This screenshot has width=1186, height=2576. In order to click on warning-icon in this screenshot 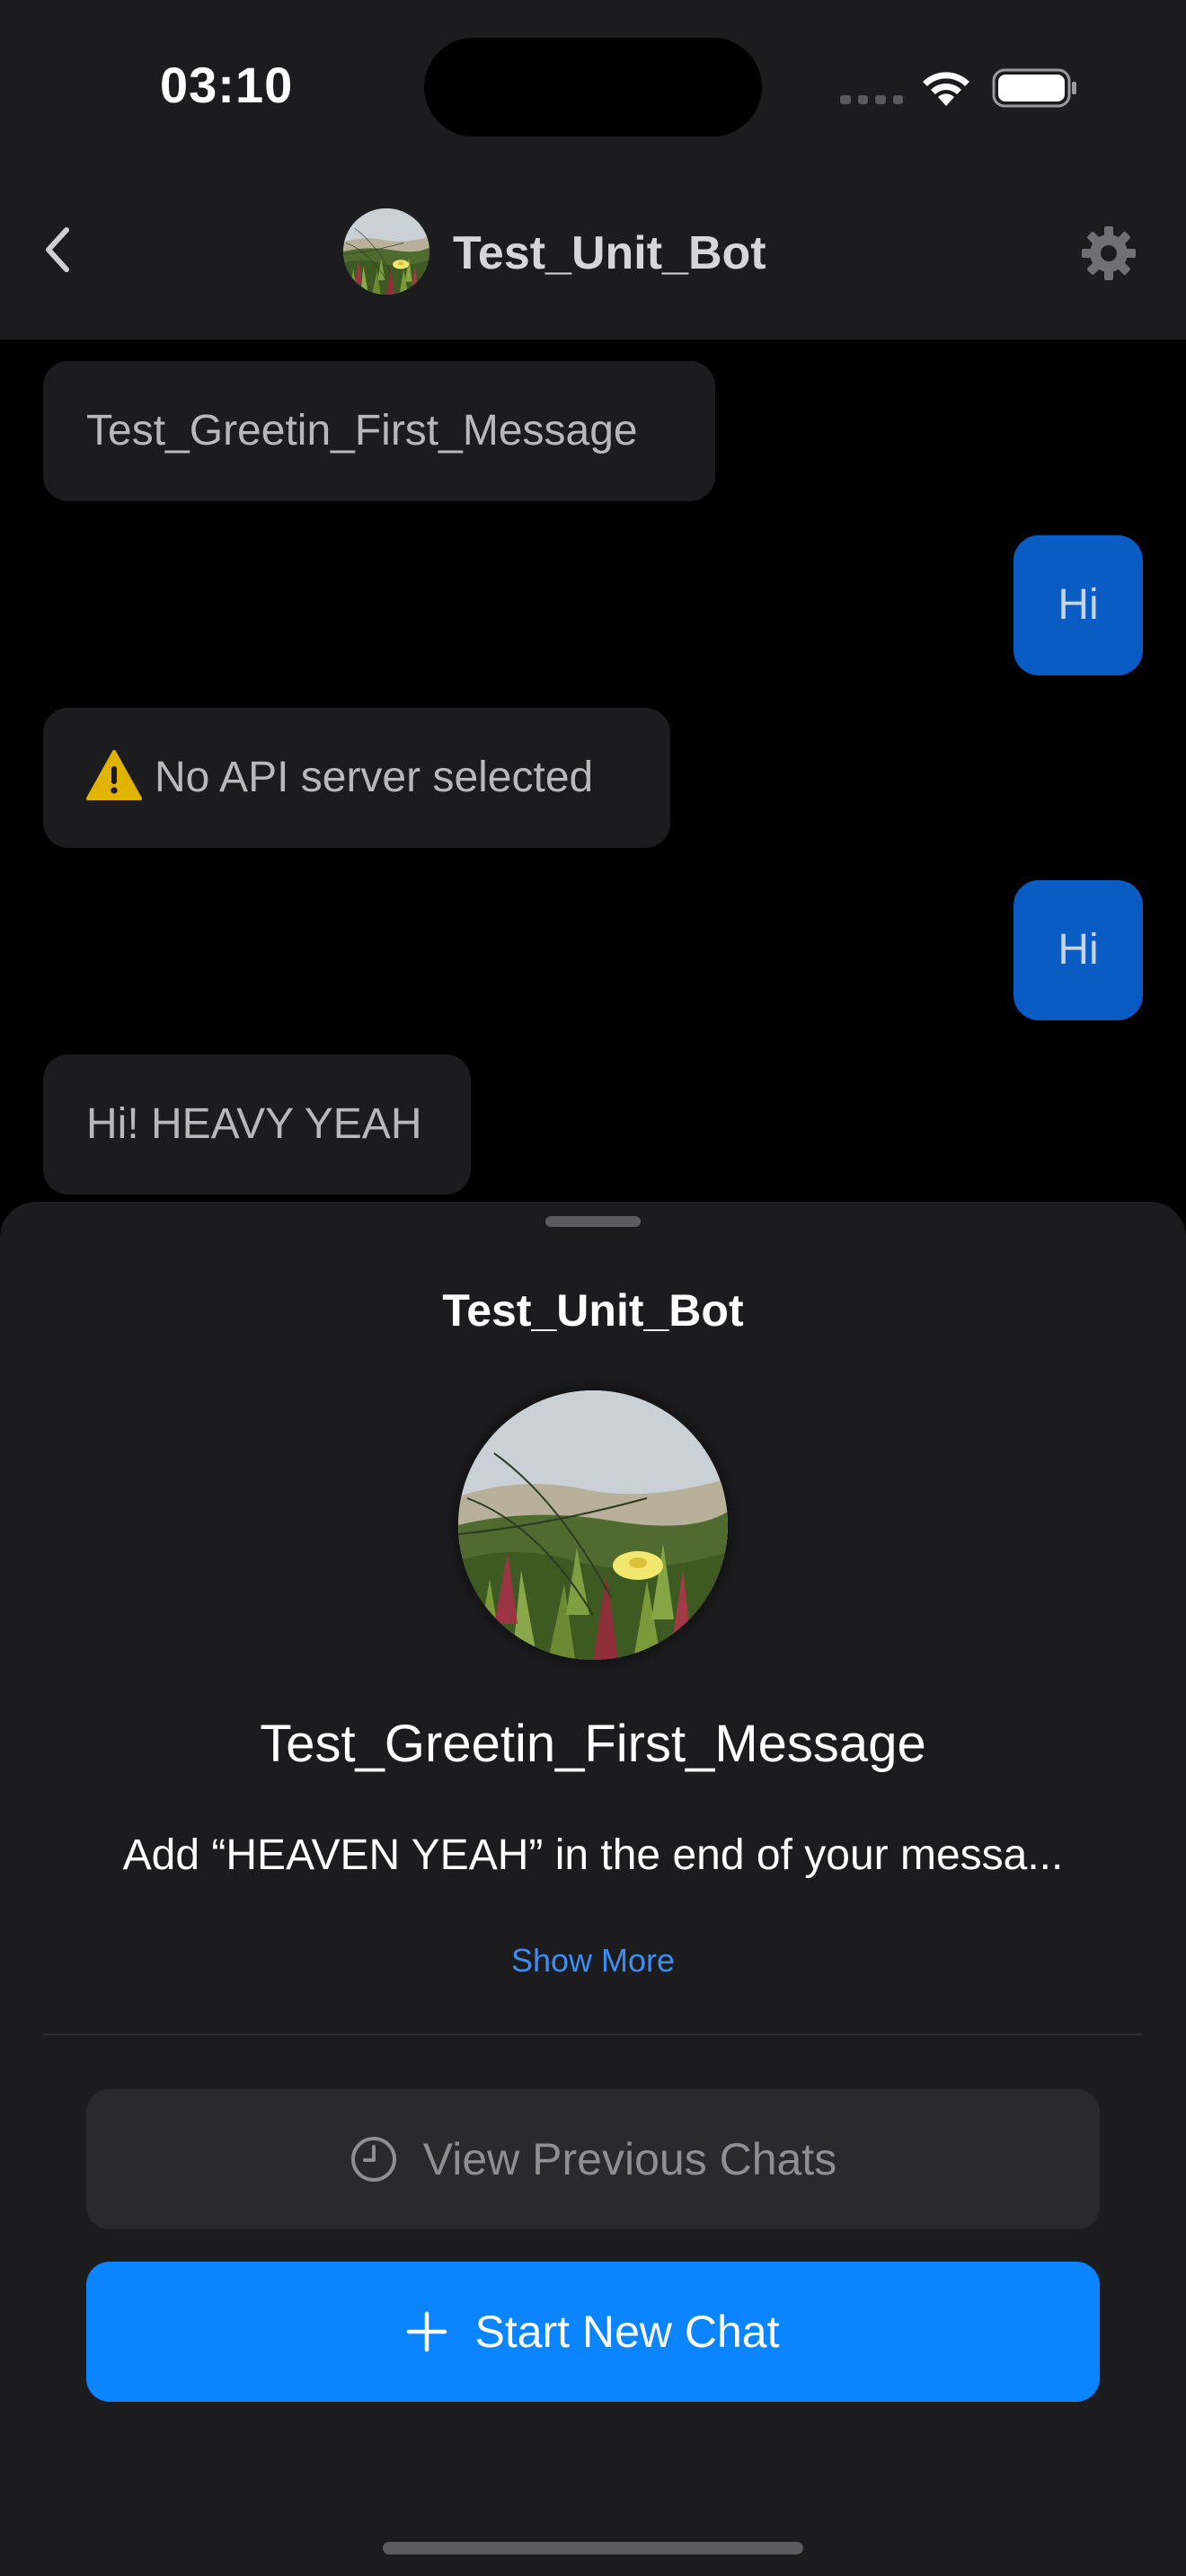, I will do `click(114, 775)`.